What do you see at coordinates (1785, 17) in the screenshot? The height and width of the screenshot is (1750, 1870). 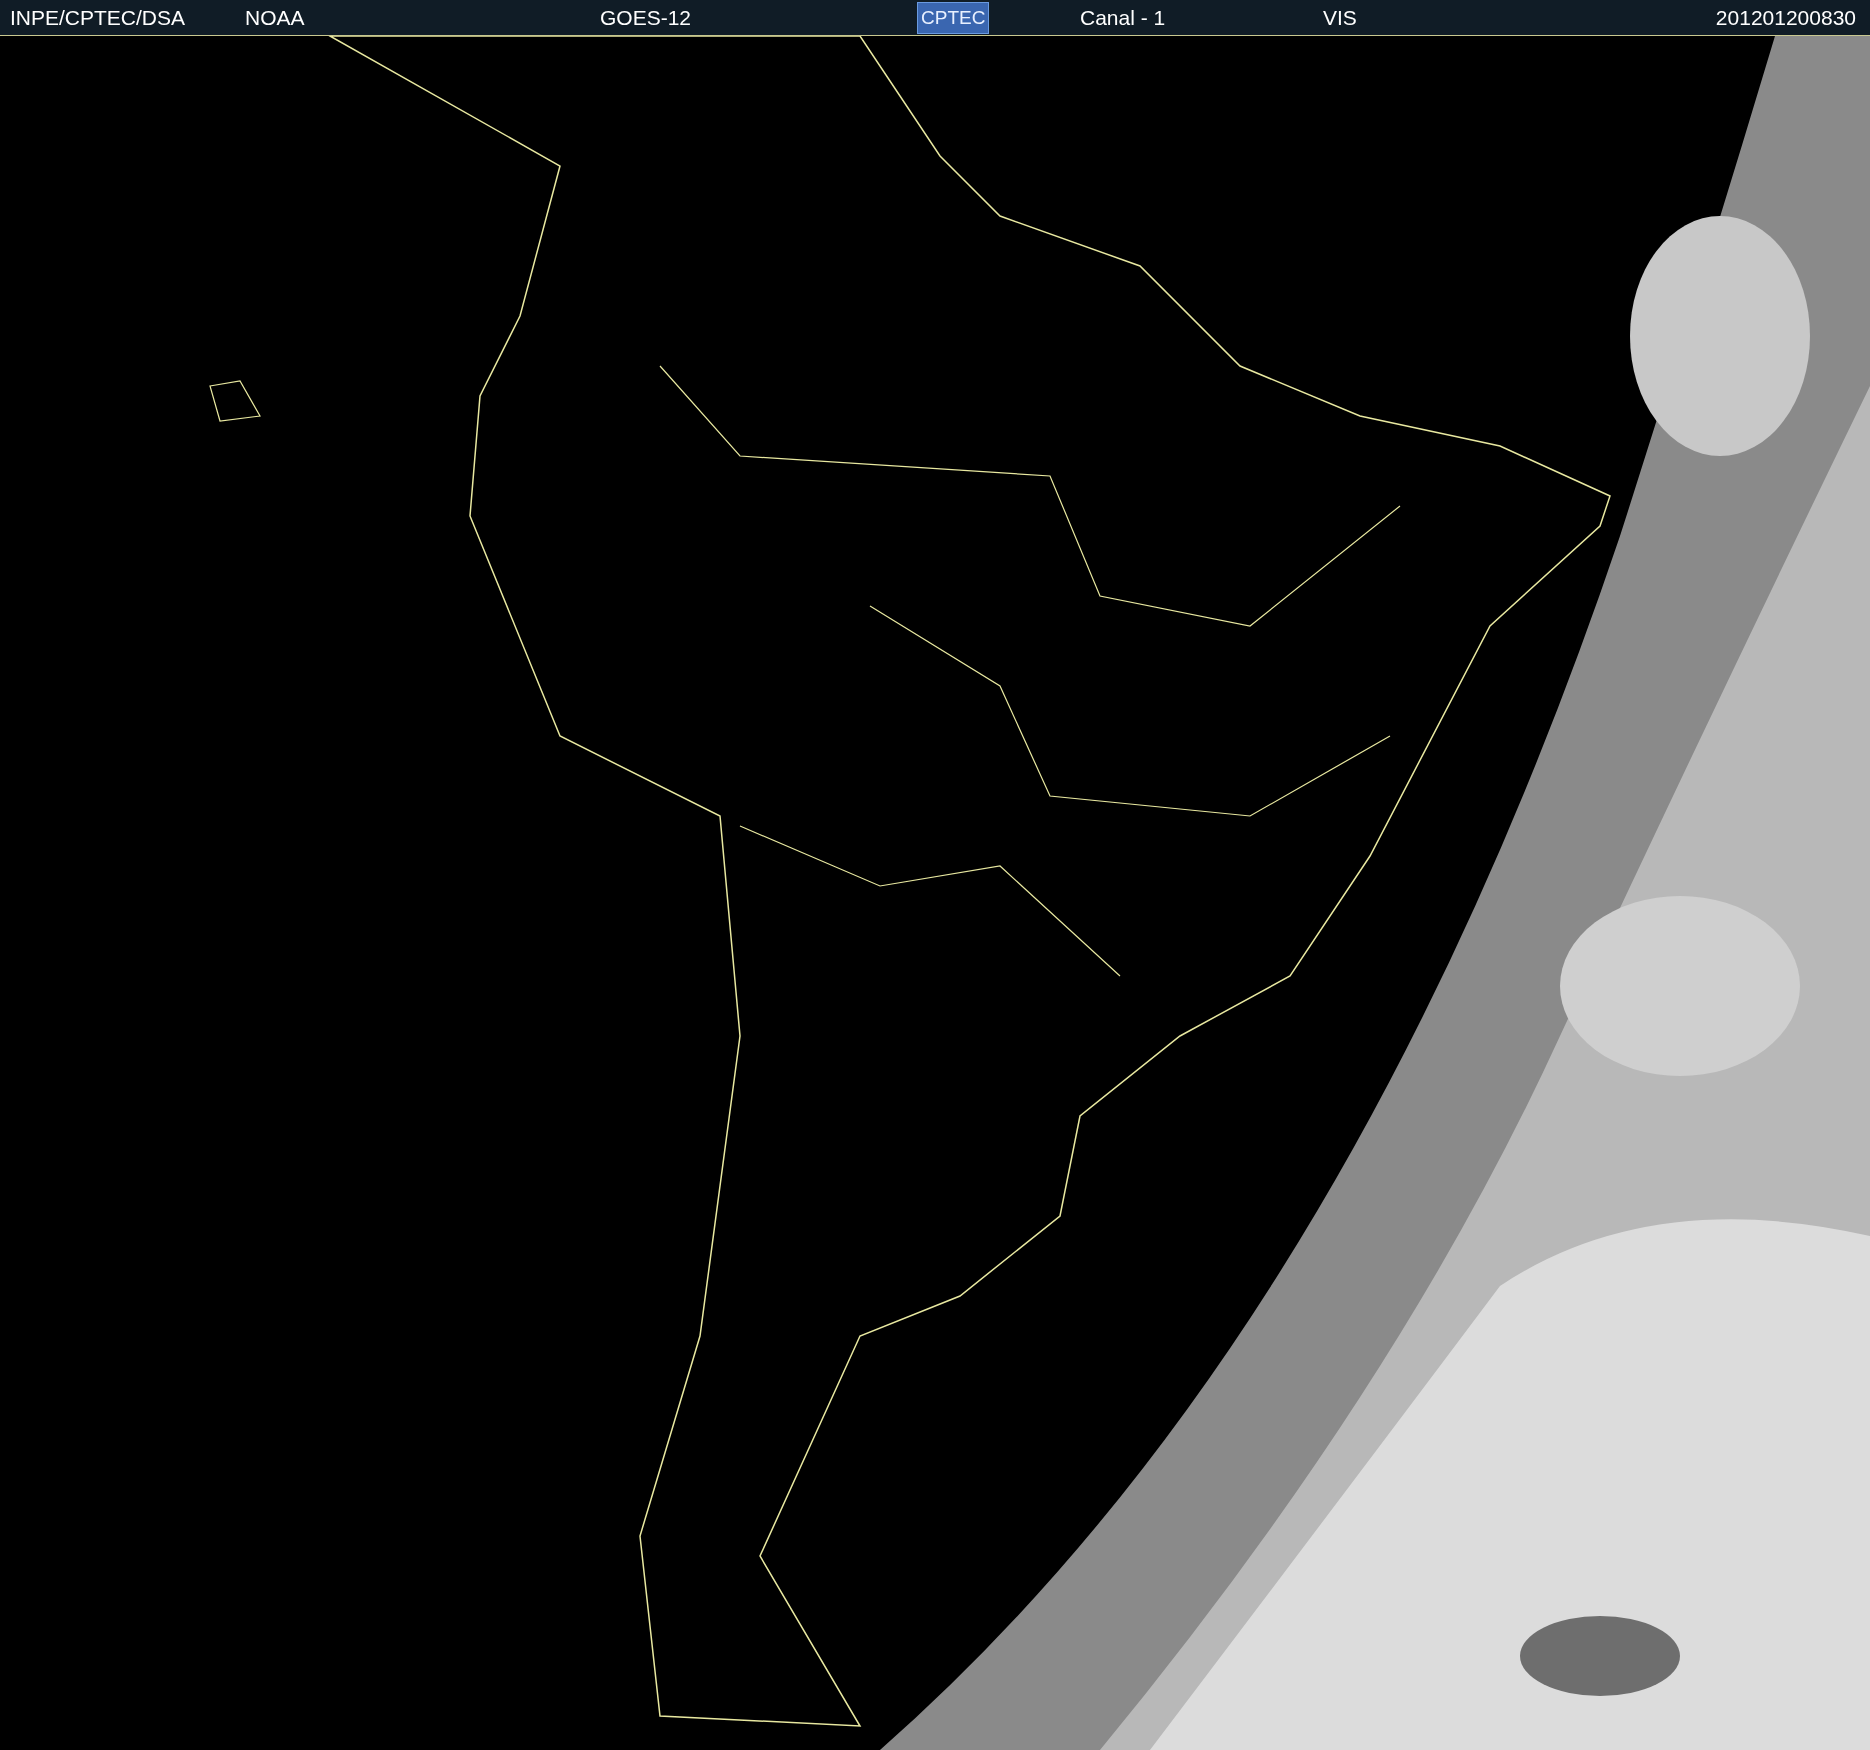 I see `timestamp-label: 201201200830` at bounding box center [1785, 17].